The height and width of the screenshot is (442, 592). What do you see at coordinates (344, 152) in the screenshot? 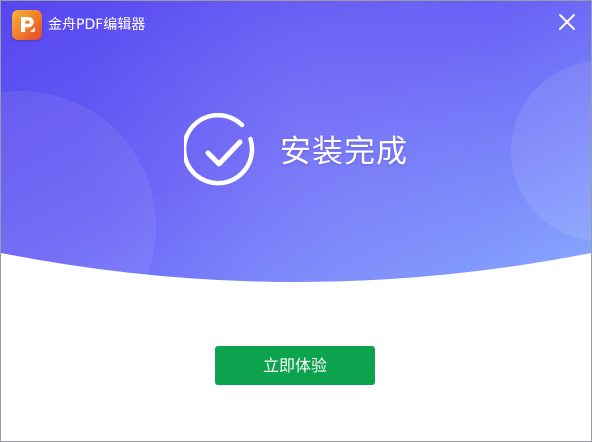
I see `status-message: 安装完成` at bounding box center [344, 152].